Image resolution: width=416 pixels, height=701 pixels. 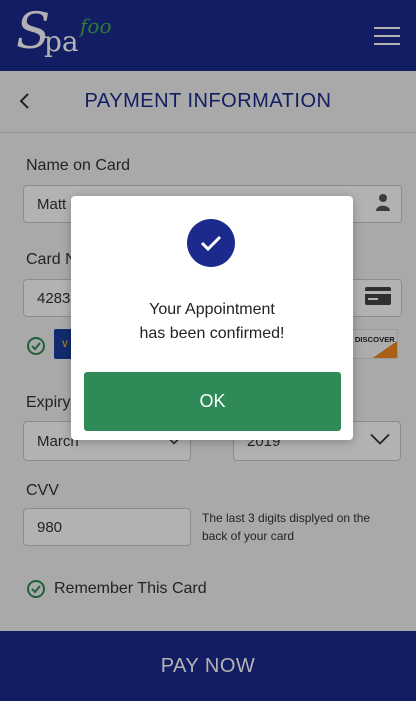 I want to click on confirmation-message: Your Appointment has been confirmed!, so click(x=212, y=322).